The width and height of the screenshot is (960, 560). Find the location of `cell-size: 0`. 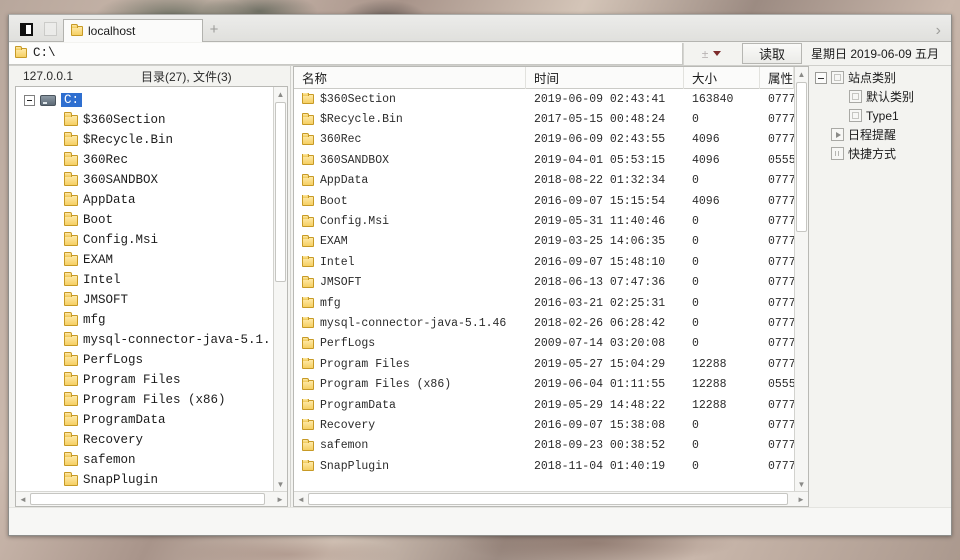

cell-size: 0 is located at coordinates (695, 222).